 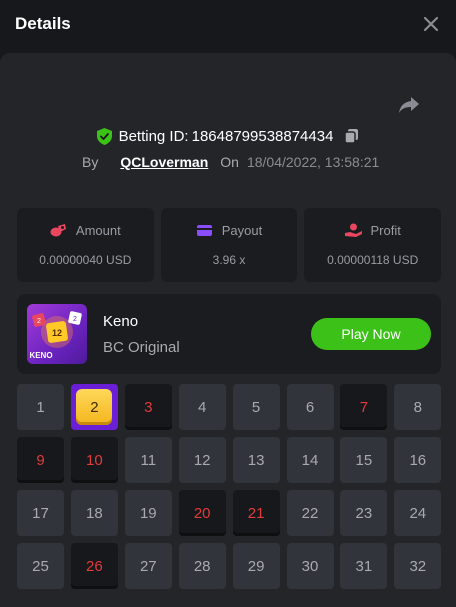 I want to click on keno-cell-number: 18, so click(x=94, y=513).